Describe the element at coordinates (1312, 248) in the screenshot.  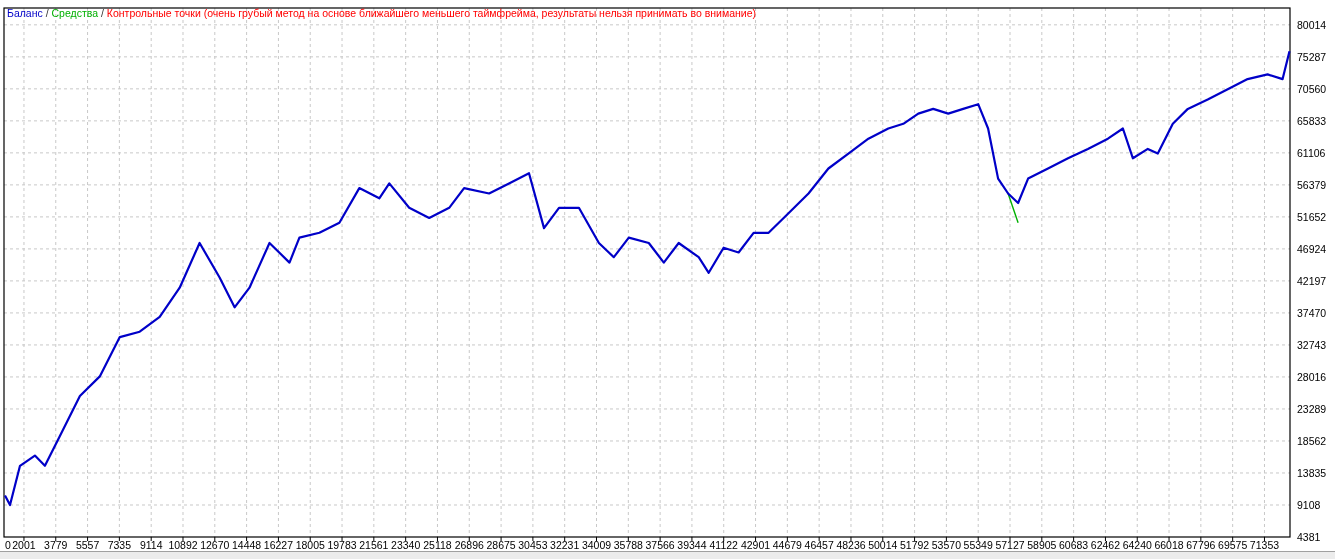
I see `axis-label: 46924` at that location.